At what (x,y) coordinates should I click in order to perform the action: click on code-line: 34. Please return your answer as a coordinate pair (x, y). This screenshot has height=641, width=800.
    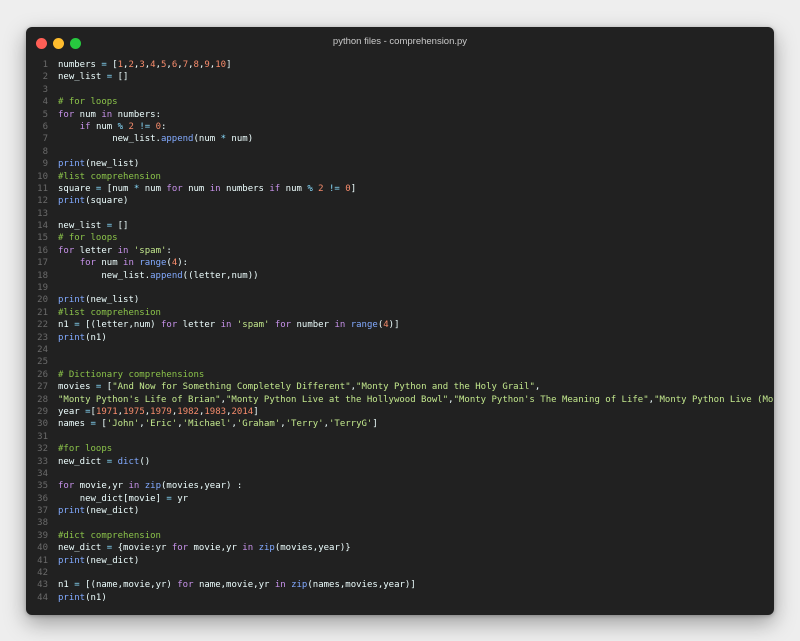
    Looking at the image, I should click on (400, 474).